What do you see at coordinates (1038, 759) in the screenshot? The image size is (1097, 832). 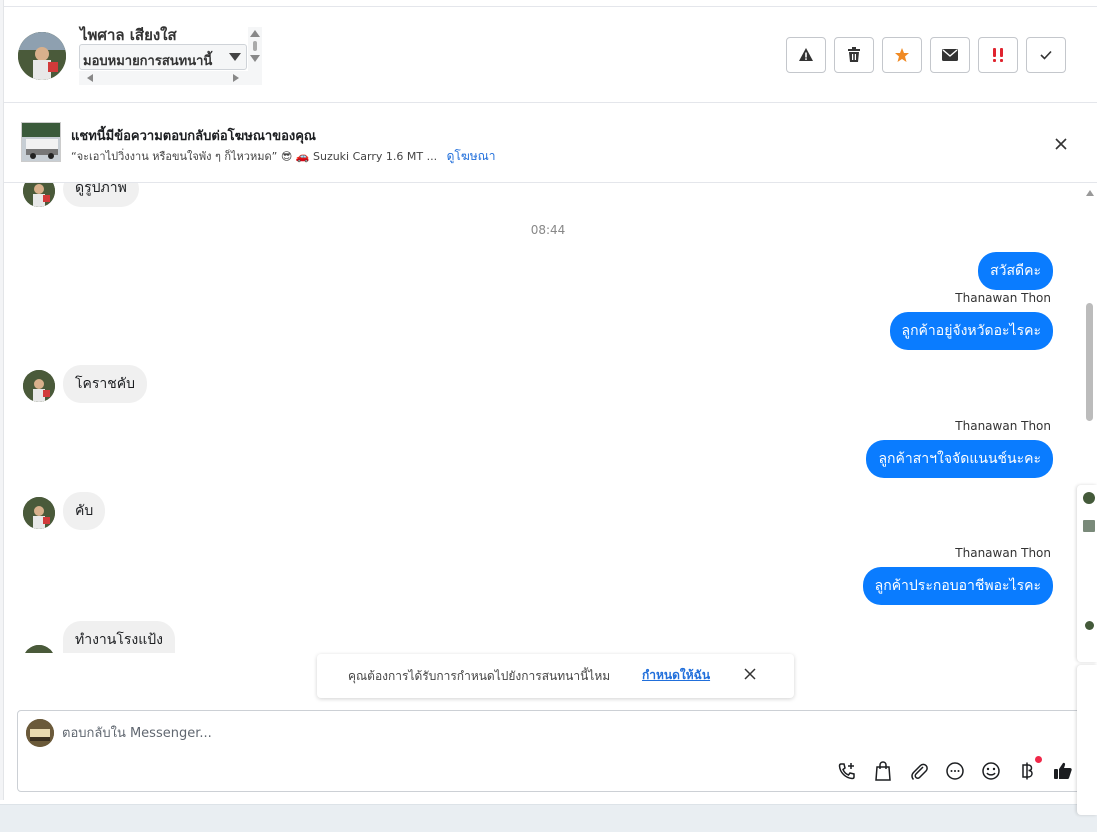 I see `notification-dot` at bounding box center [1038, 759].